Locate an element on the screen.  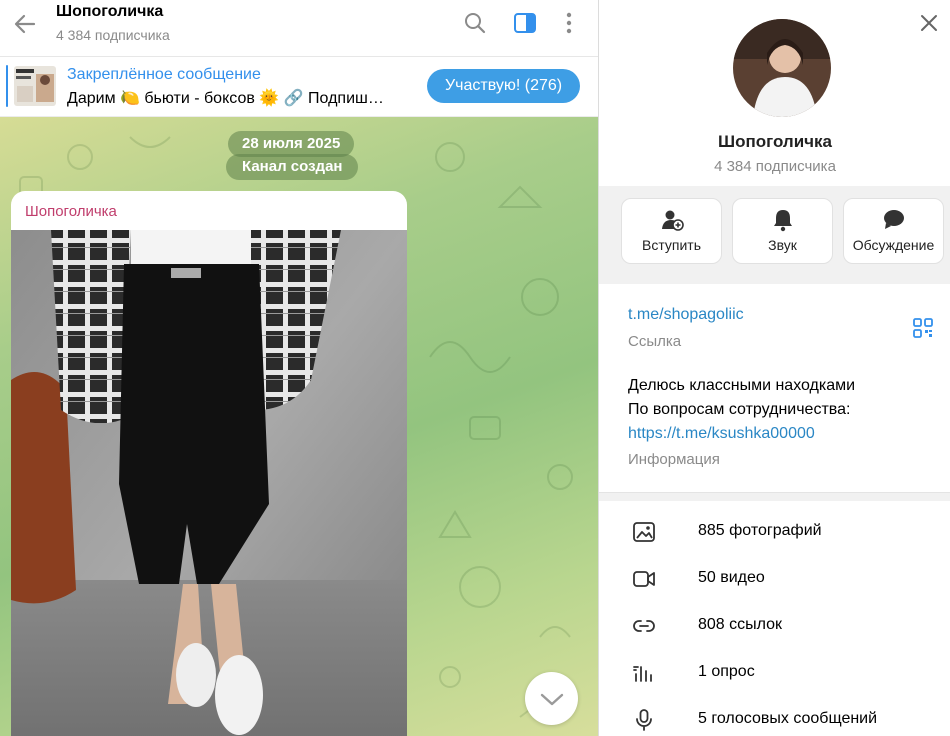
media-voice-label: 5 голосовых сообщений is located at coordinates (788, 718).